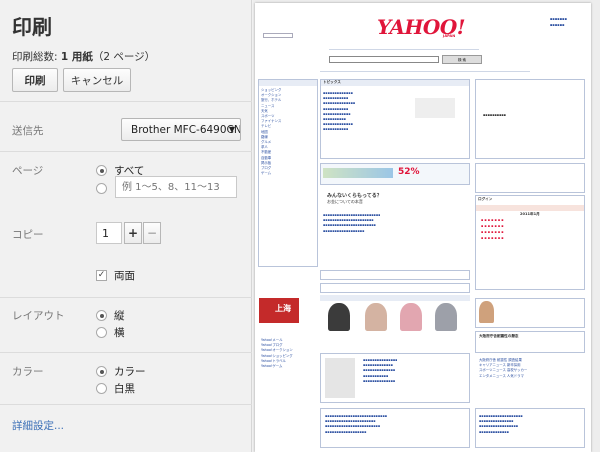 The height and width of the screenshot is (452, 600). Describe the element at coordinates (101, 170) in the screenshot. I see `pages-all-radio` at that location.